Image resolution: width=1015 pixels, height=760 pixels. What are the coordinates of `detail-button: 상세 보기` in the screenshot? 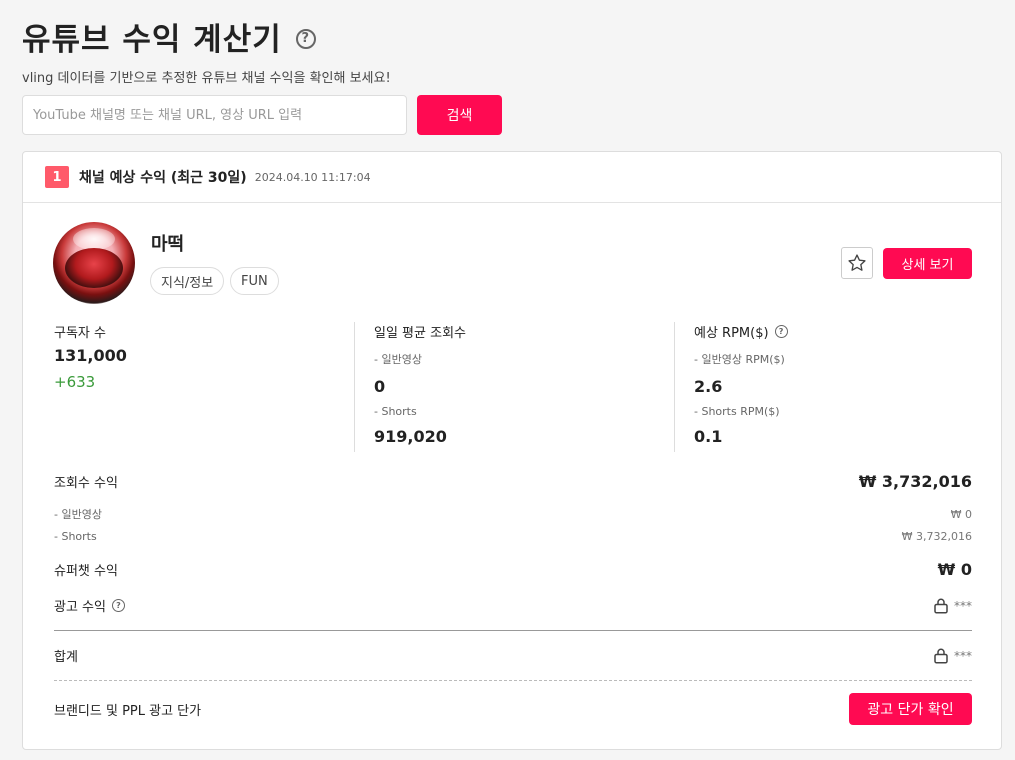 It's located at (927, 263).